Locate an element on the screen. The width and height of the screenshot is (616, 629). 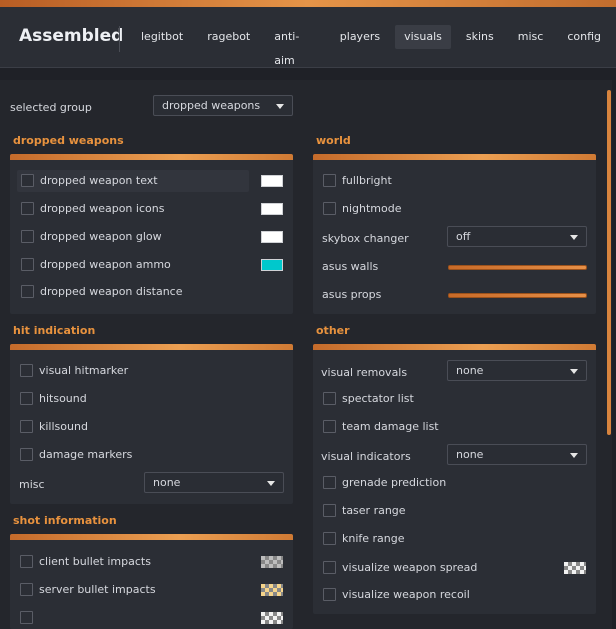
dropped-weapons-title: dropped weapons is located at coordinates (68, 140).